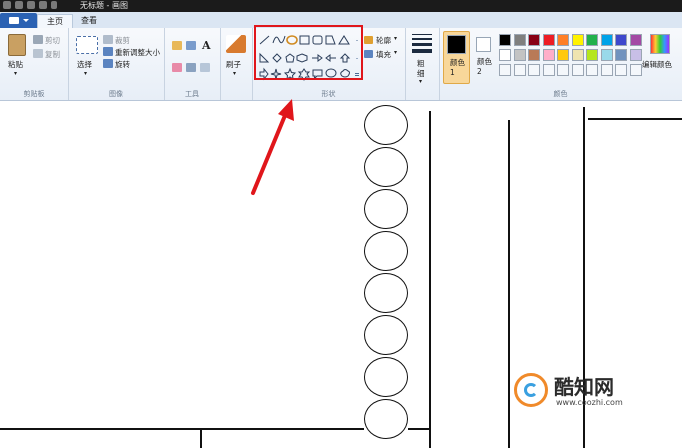 The height and width of the screenshot is (448, 682). Describe the element at coordinates (87, 45) in the screenshot. I see `select-icon` at that location.